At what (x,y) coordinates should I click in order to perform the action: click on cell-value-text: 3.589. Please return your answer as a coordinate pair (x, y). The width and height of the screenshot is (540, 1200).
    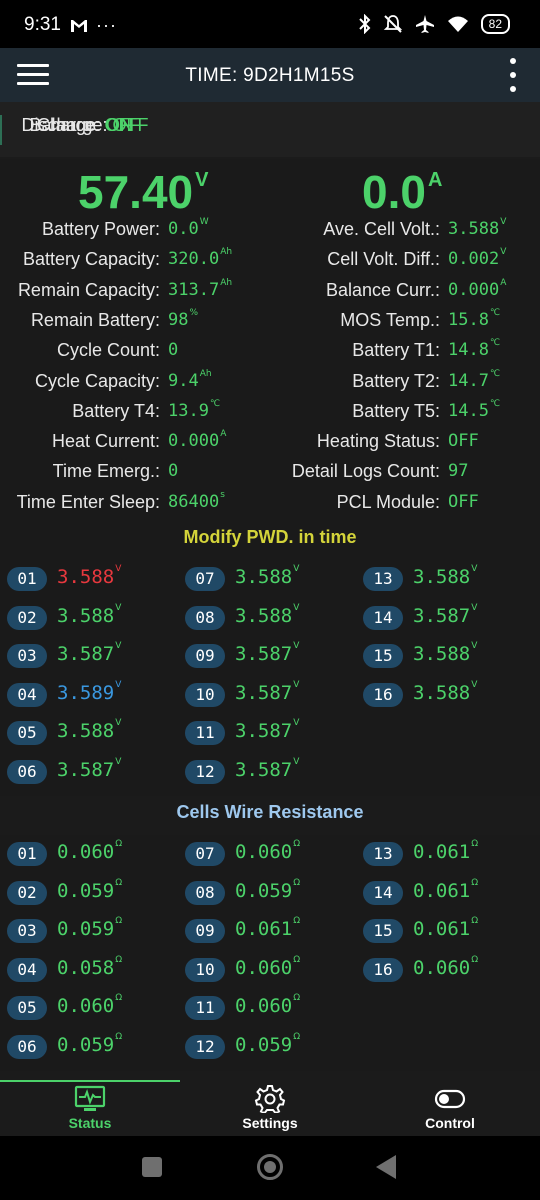
    Looking at the image, I should click on (86, 692).